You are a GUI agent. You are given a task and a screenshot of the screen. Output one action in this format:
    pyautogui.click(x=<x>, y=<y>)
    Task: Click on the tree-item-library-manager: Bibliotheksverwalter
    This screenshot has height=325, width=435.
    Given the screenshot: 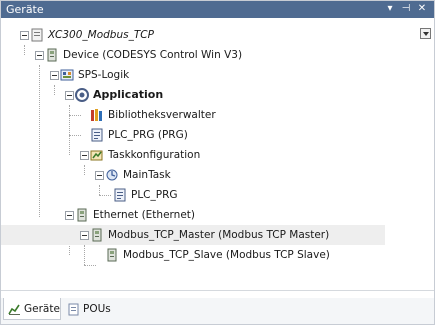 What is the action you would take?
    pyautogui.click(x=153, y=115)
    